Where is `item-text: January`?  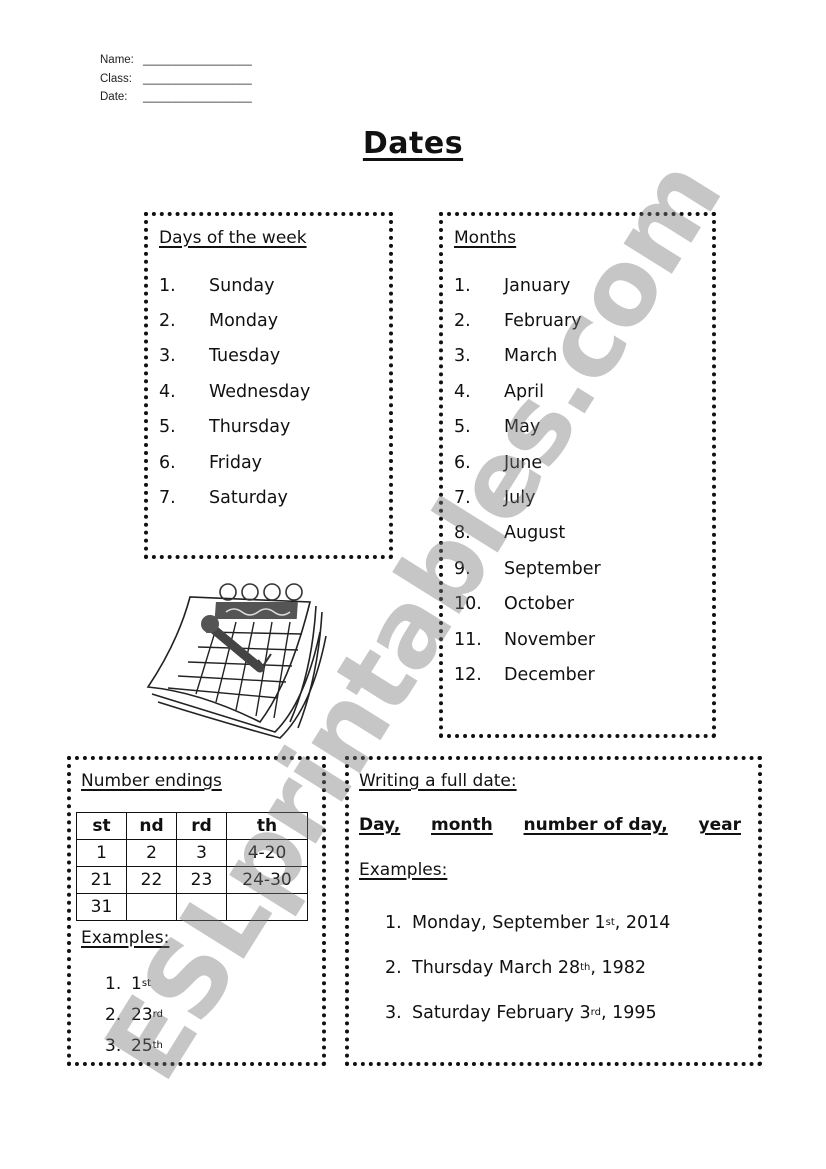
item-text: January is located at coordinates (537, 285).